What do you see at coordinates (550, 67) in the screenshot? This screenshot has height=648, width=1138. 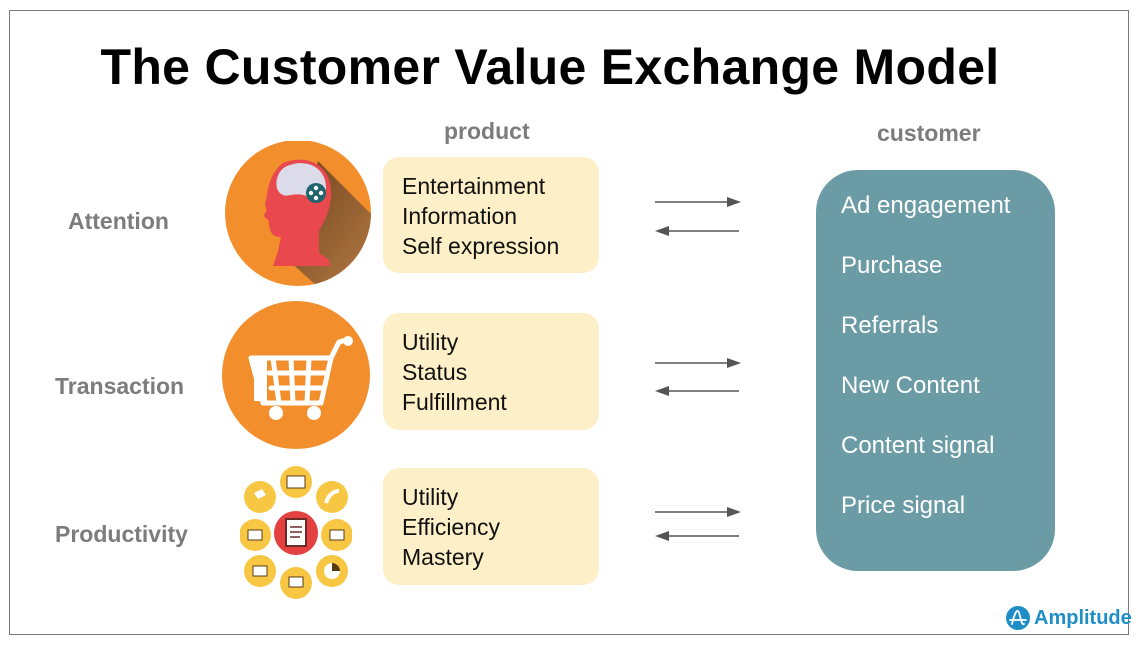 I see `slide-title: The Customer Value Exchange Model` at bounding box center [550, 67].